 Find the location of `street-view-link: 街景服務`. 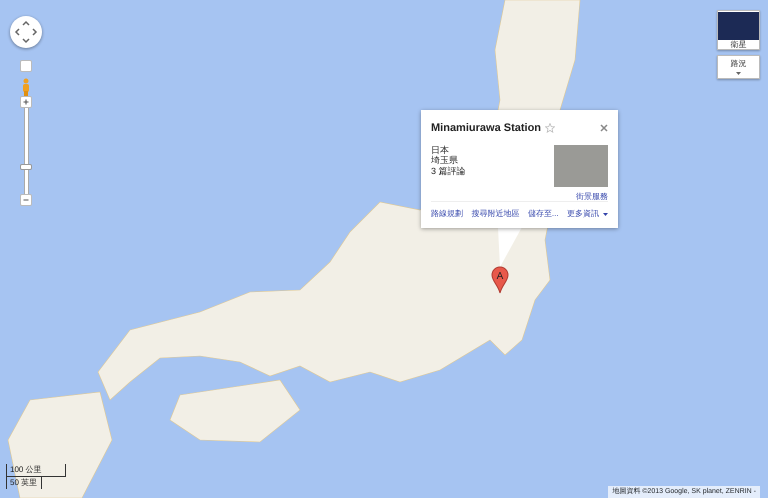

street-view-link: 街景服務 is located at coordinates (592, 196).